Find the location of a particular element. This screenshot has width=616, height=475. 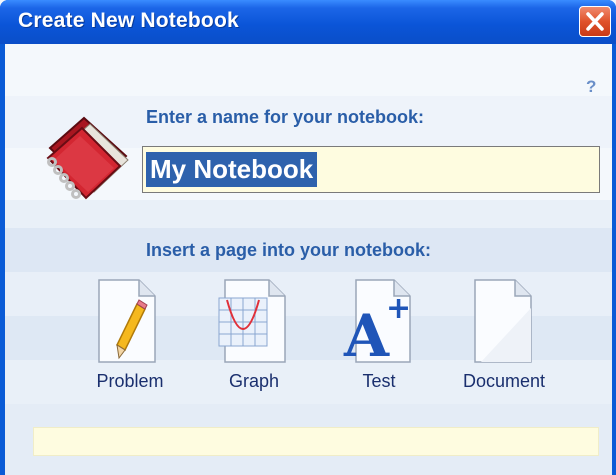

close-button is located at coordinates (595, 21).